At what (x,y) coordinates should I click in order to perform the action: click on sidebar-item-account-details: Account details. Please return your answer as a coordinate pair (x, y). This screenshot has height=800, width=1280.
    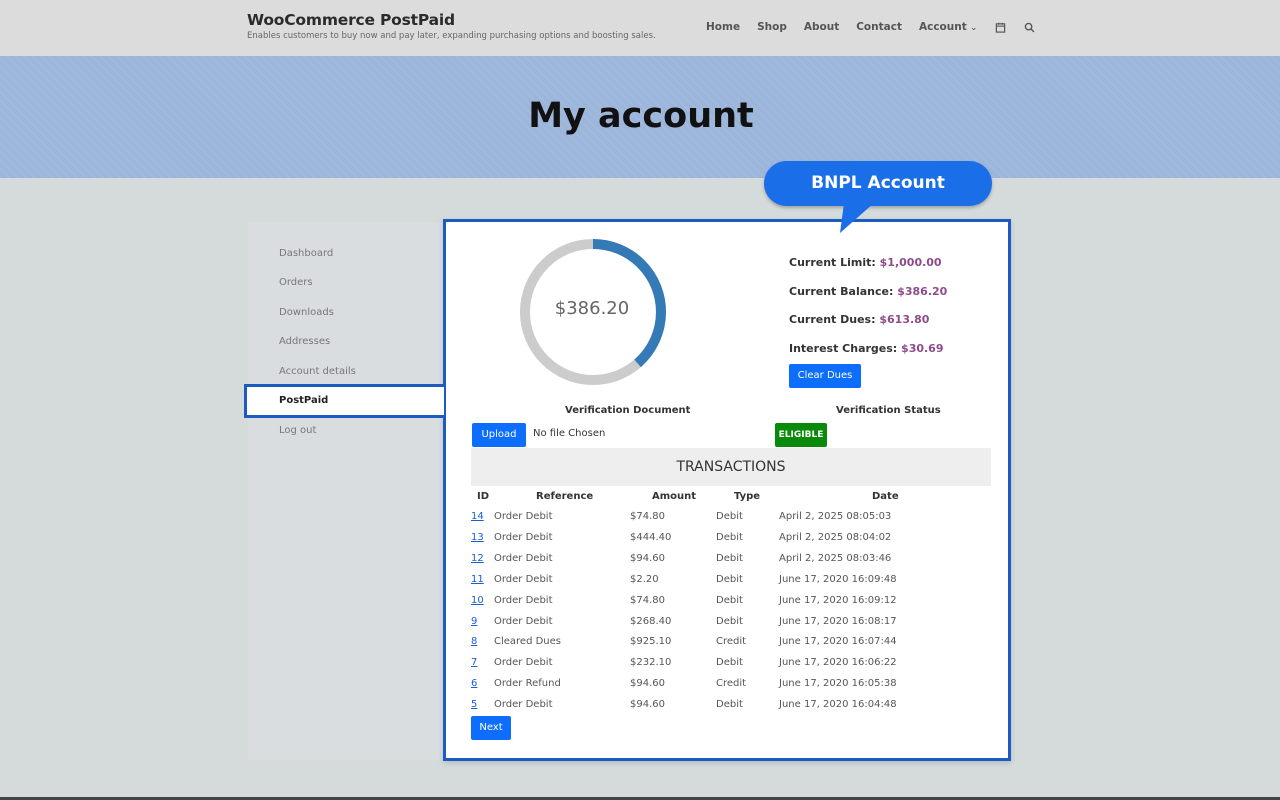
    Looking at the image, I should click on (317, 371).